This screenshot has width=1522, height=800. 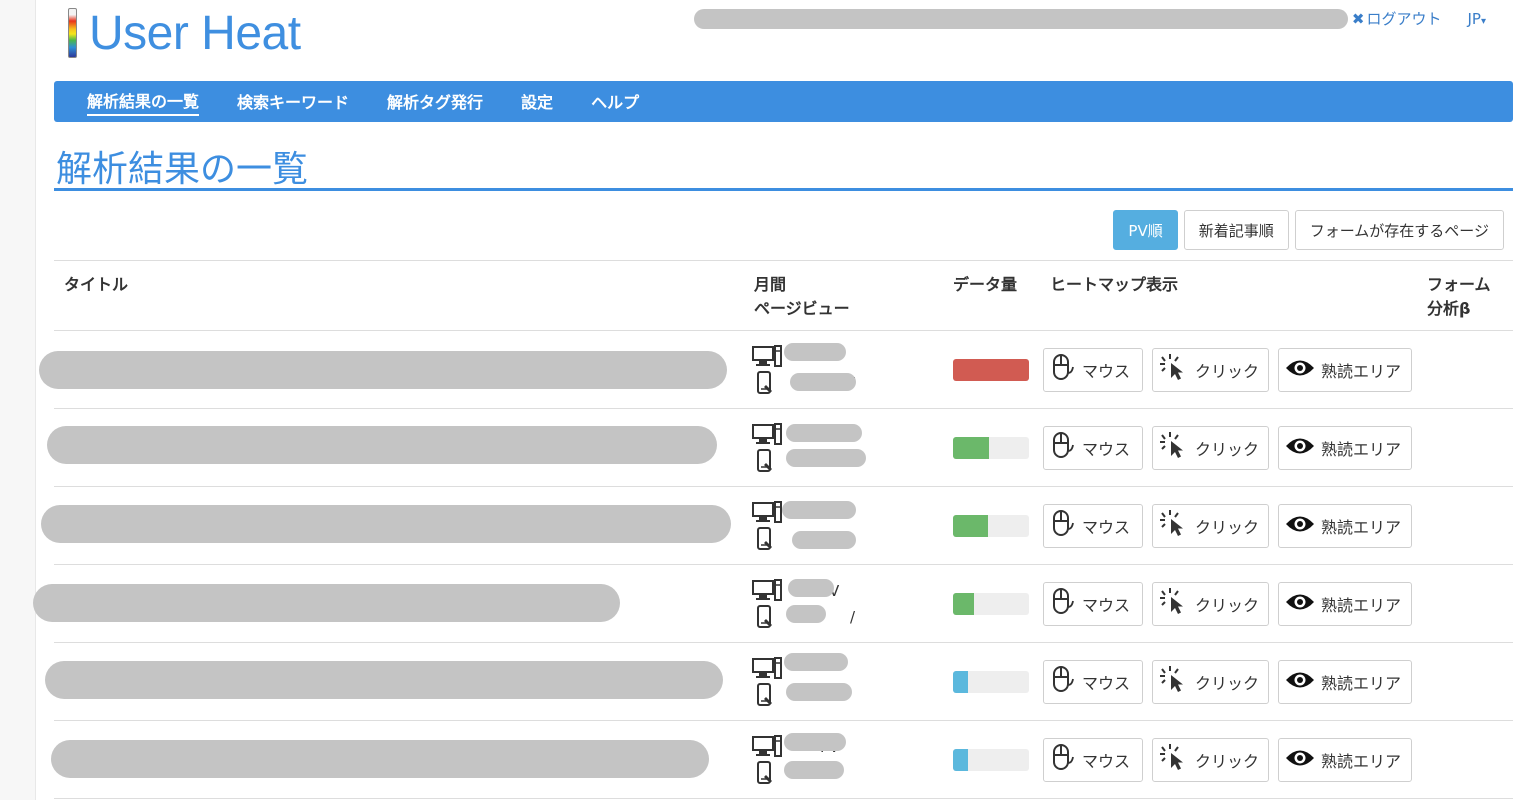 I want to click on sort-by-pv-button: PV順, so click(x=1145, y=230).